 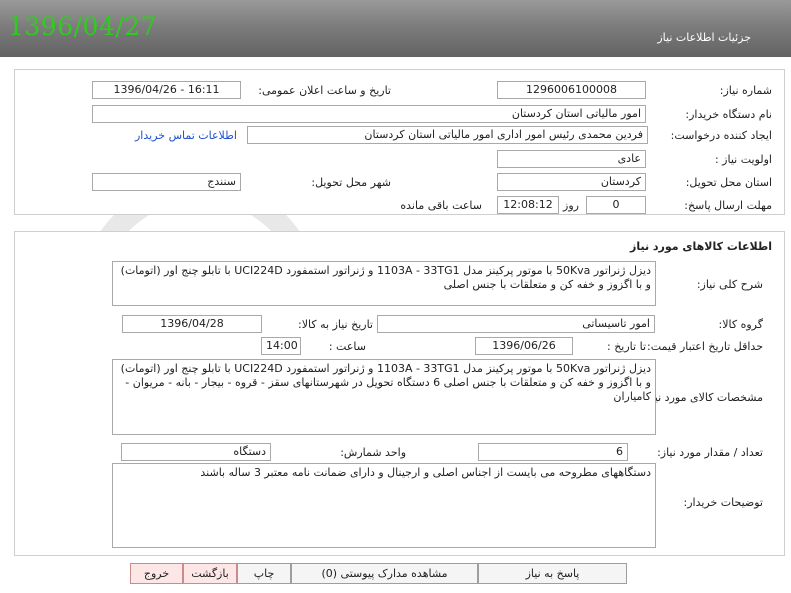 I want to click on qty-label: تعداد / مقدار مورد نیاز:, so click(x=710, y=452).